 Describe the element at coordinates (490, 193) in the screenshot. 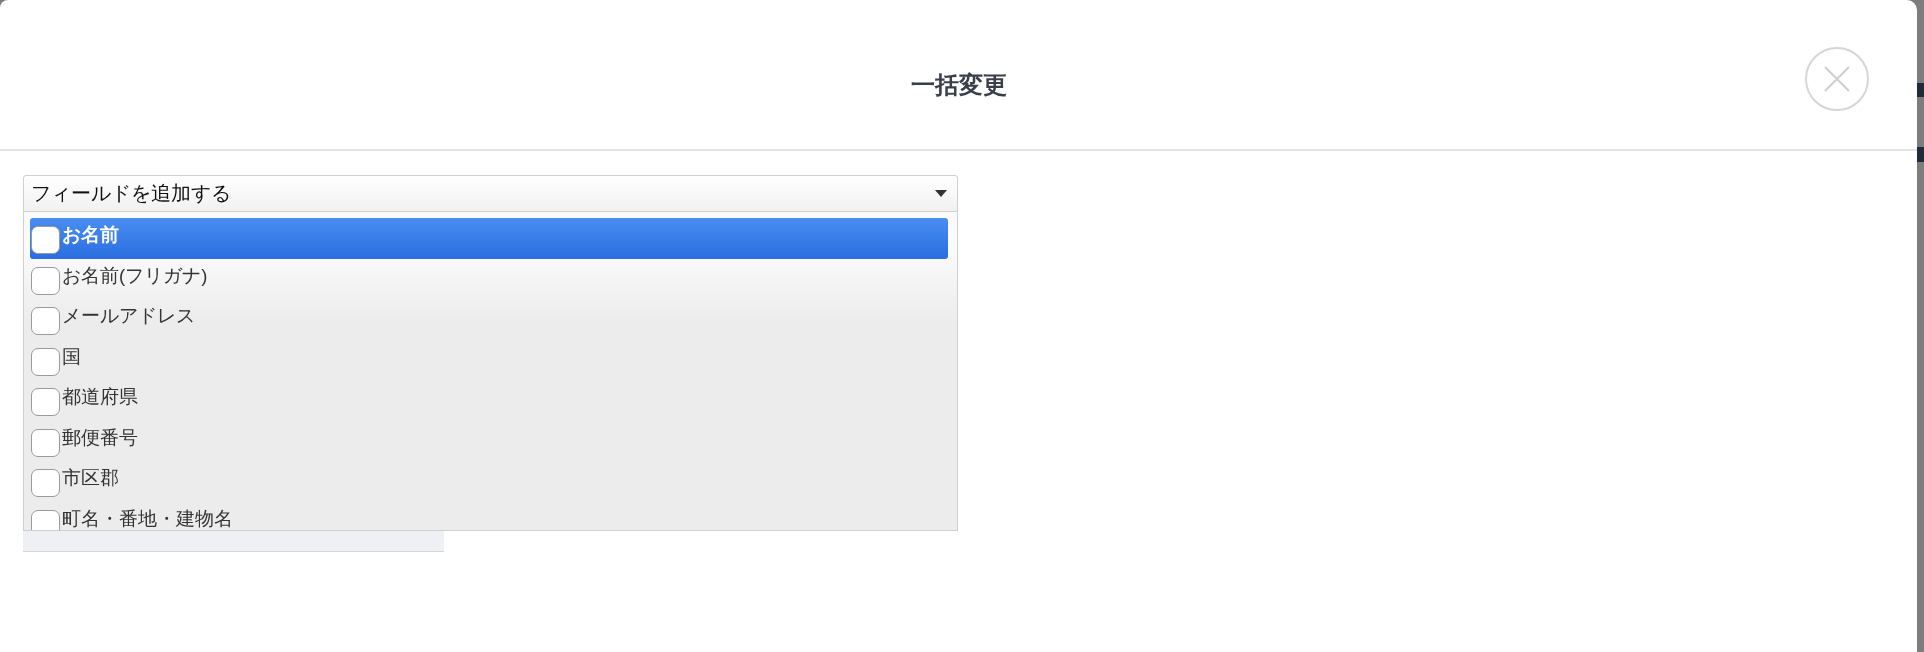

I see `field-select: フィールドを追加する` at that location.